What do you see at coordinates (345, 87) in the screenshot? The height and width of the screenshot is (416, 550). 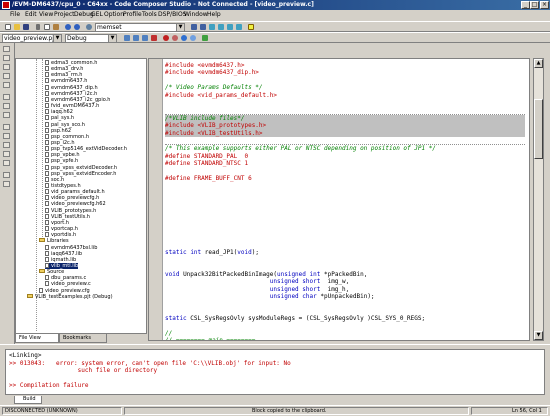 I see `code-line: /* Video Params Defaults */` at bounding box center [345, 87].